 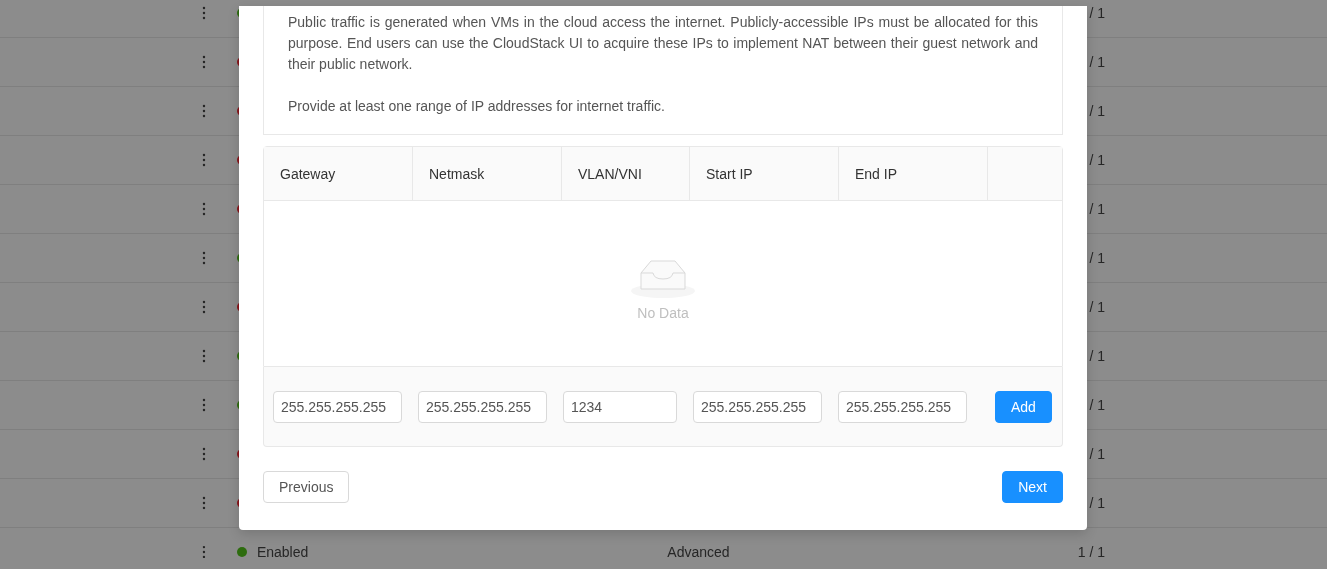 What do you see at coordinates (699, 552) in the screenshot?
I see `type-cell-text: Advanced` at bounding box center [699, 552].